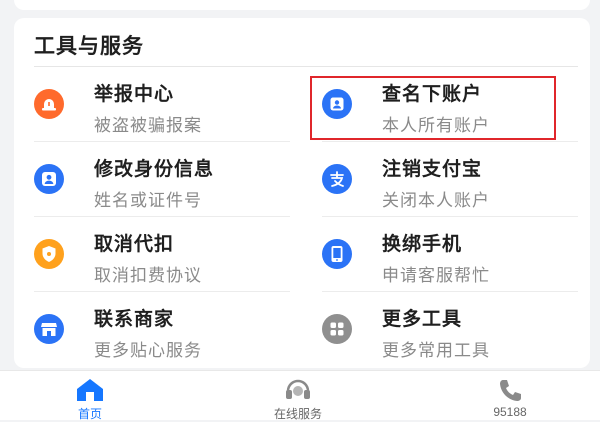  Describe the element at coordinates (432, 94) in the screenshot. I see `tool-title: 查名下账户` at that location.